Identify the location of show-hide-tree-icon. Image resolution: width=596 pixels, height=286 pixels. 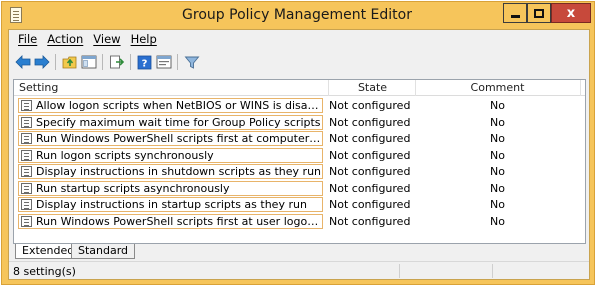
(88, 62).